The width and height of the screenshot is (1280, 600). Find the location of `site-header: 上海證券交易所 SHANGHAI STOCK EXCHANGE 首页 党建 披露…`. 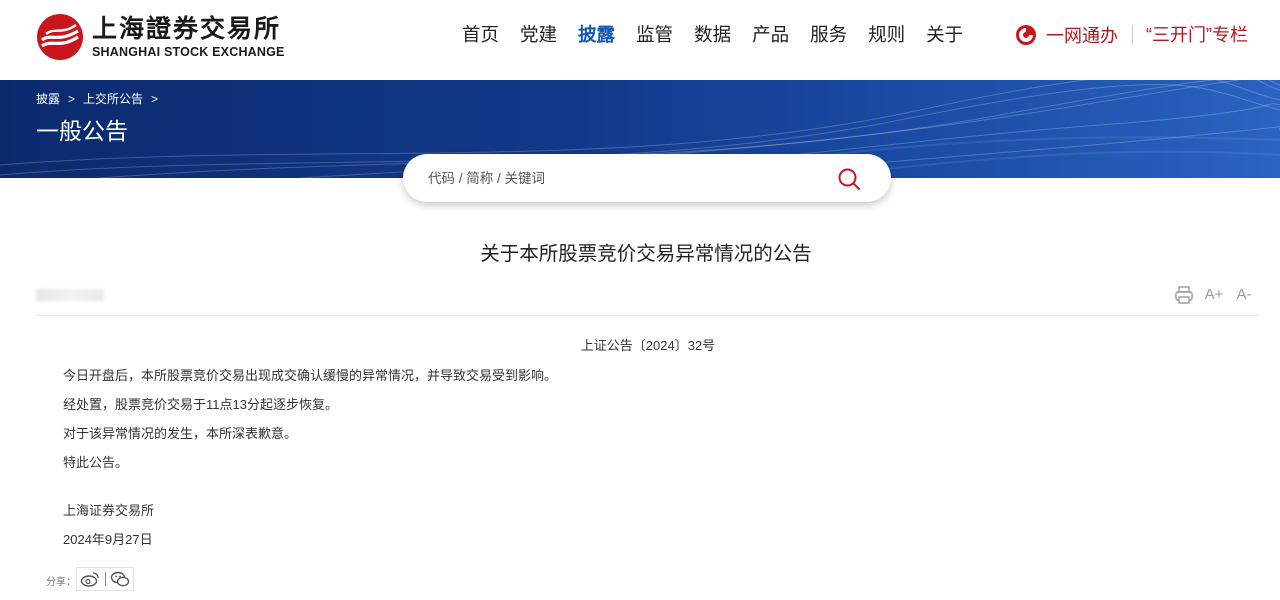

site-header: 上海證券交易所 SHANGHAI STOCK EXCHANGE 首页 党建 披露… is located at coordinates (640, 40).